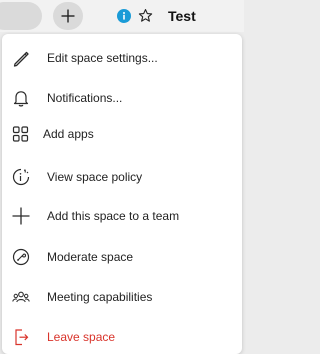  Describe the element at coordinates (21, 99) in the screenshot. I see `bell-icon` at that location.